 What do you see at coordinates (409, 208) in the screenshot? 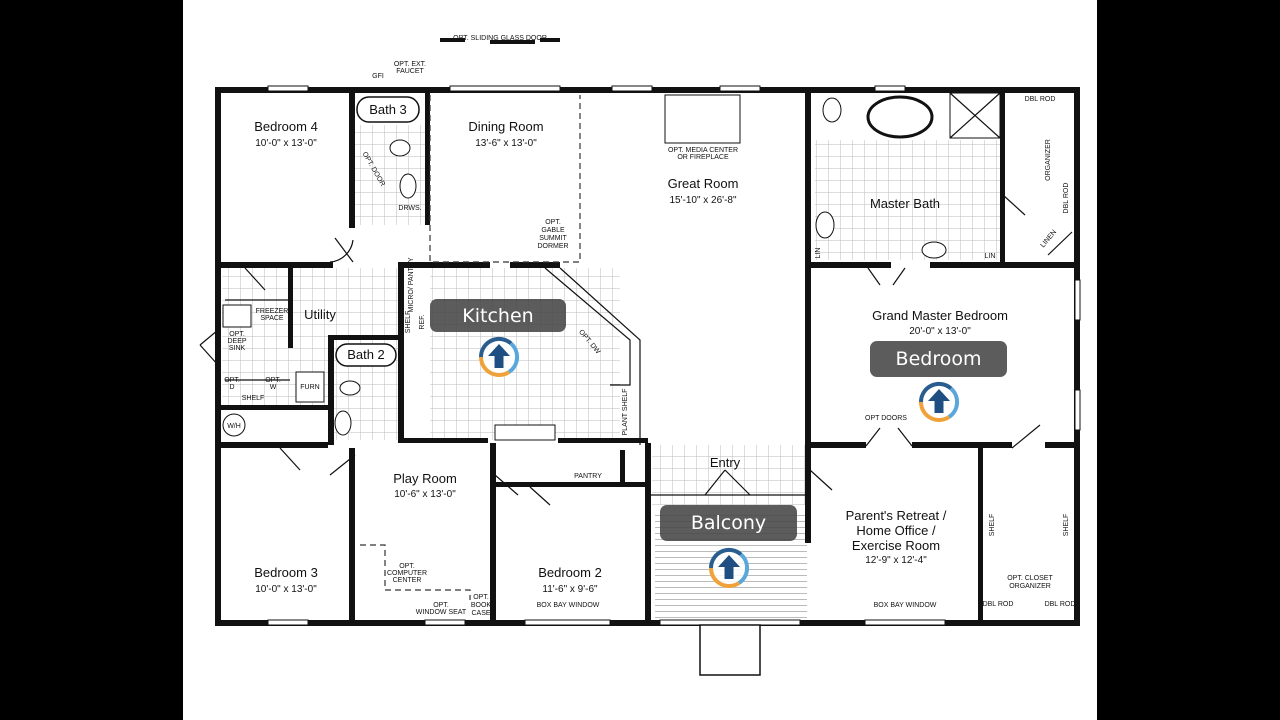
I see `drws-note: DRWS.` at bounding box center [409, 208].